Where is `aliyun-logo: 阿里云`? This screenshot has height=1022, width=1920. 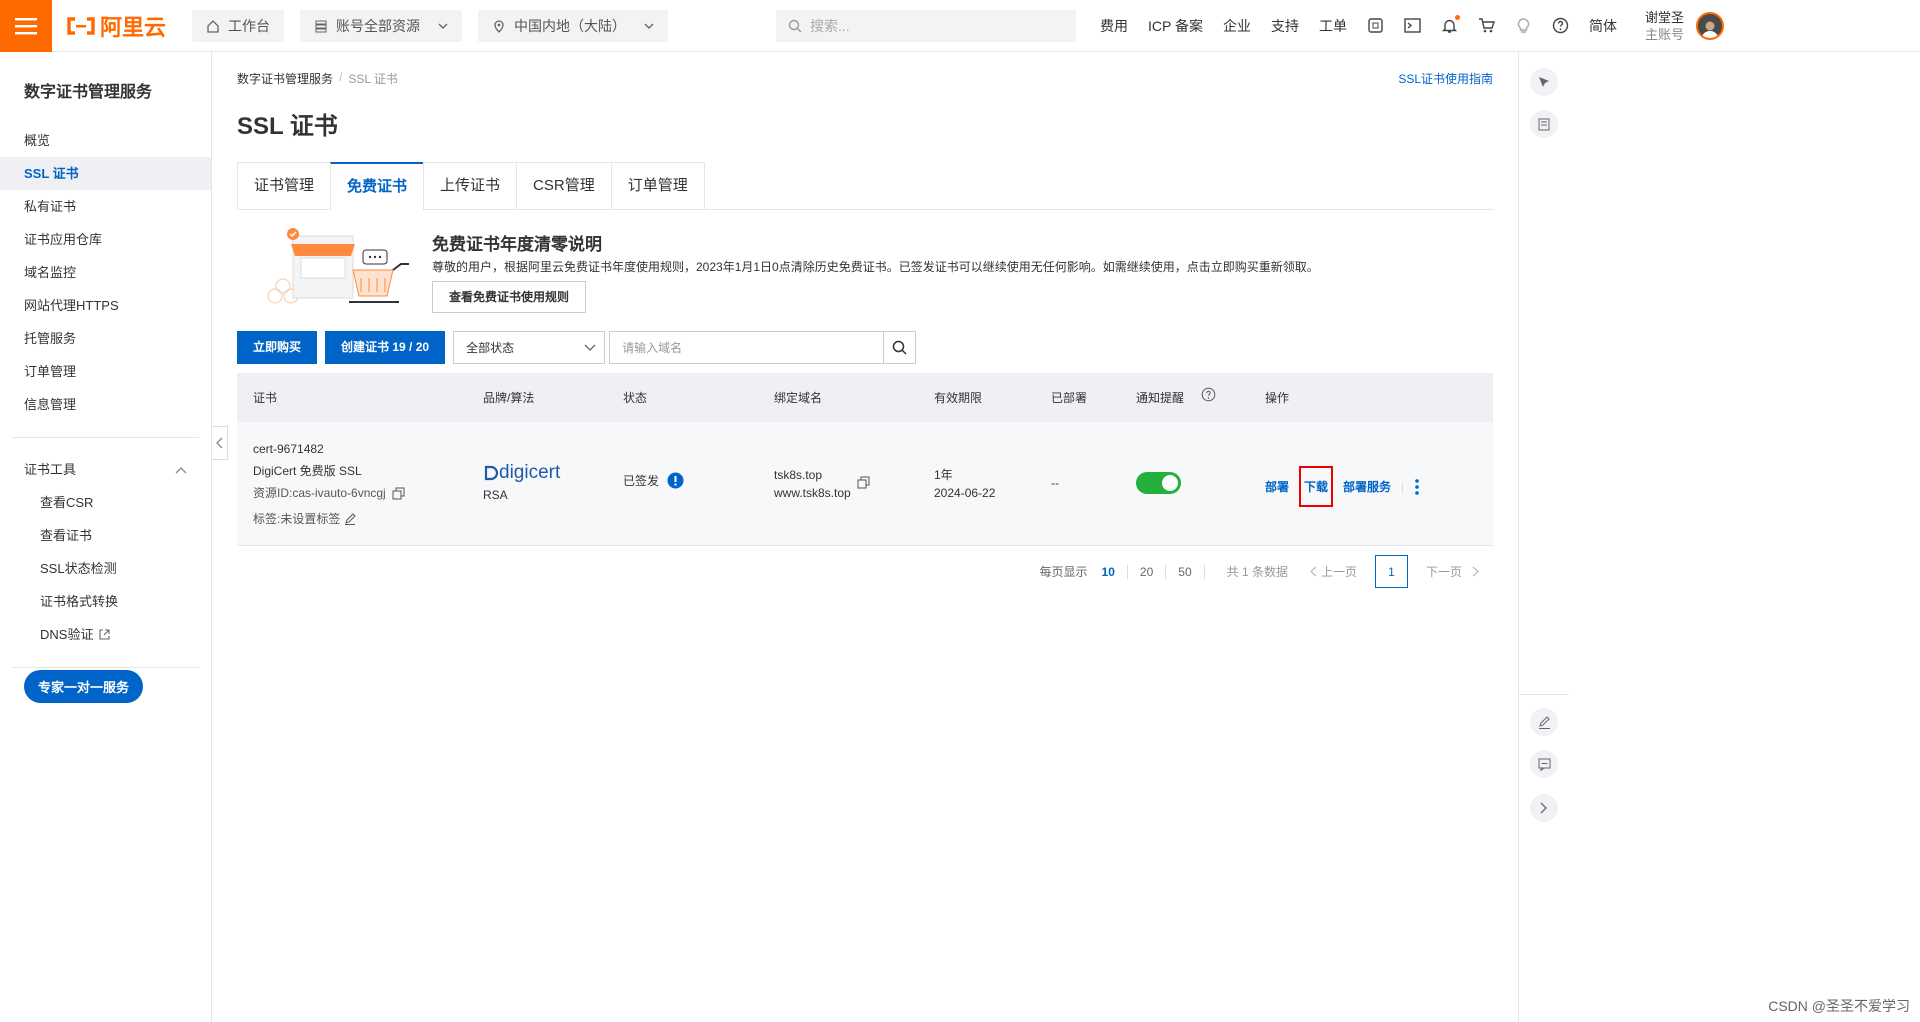
aliyun-logo: 阿里云 is located at coordinates (121, 26).